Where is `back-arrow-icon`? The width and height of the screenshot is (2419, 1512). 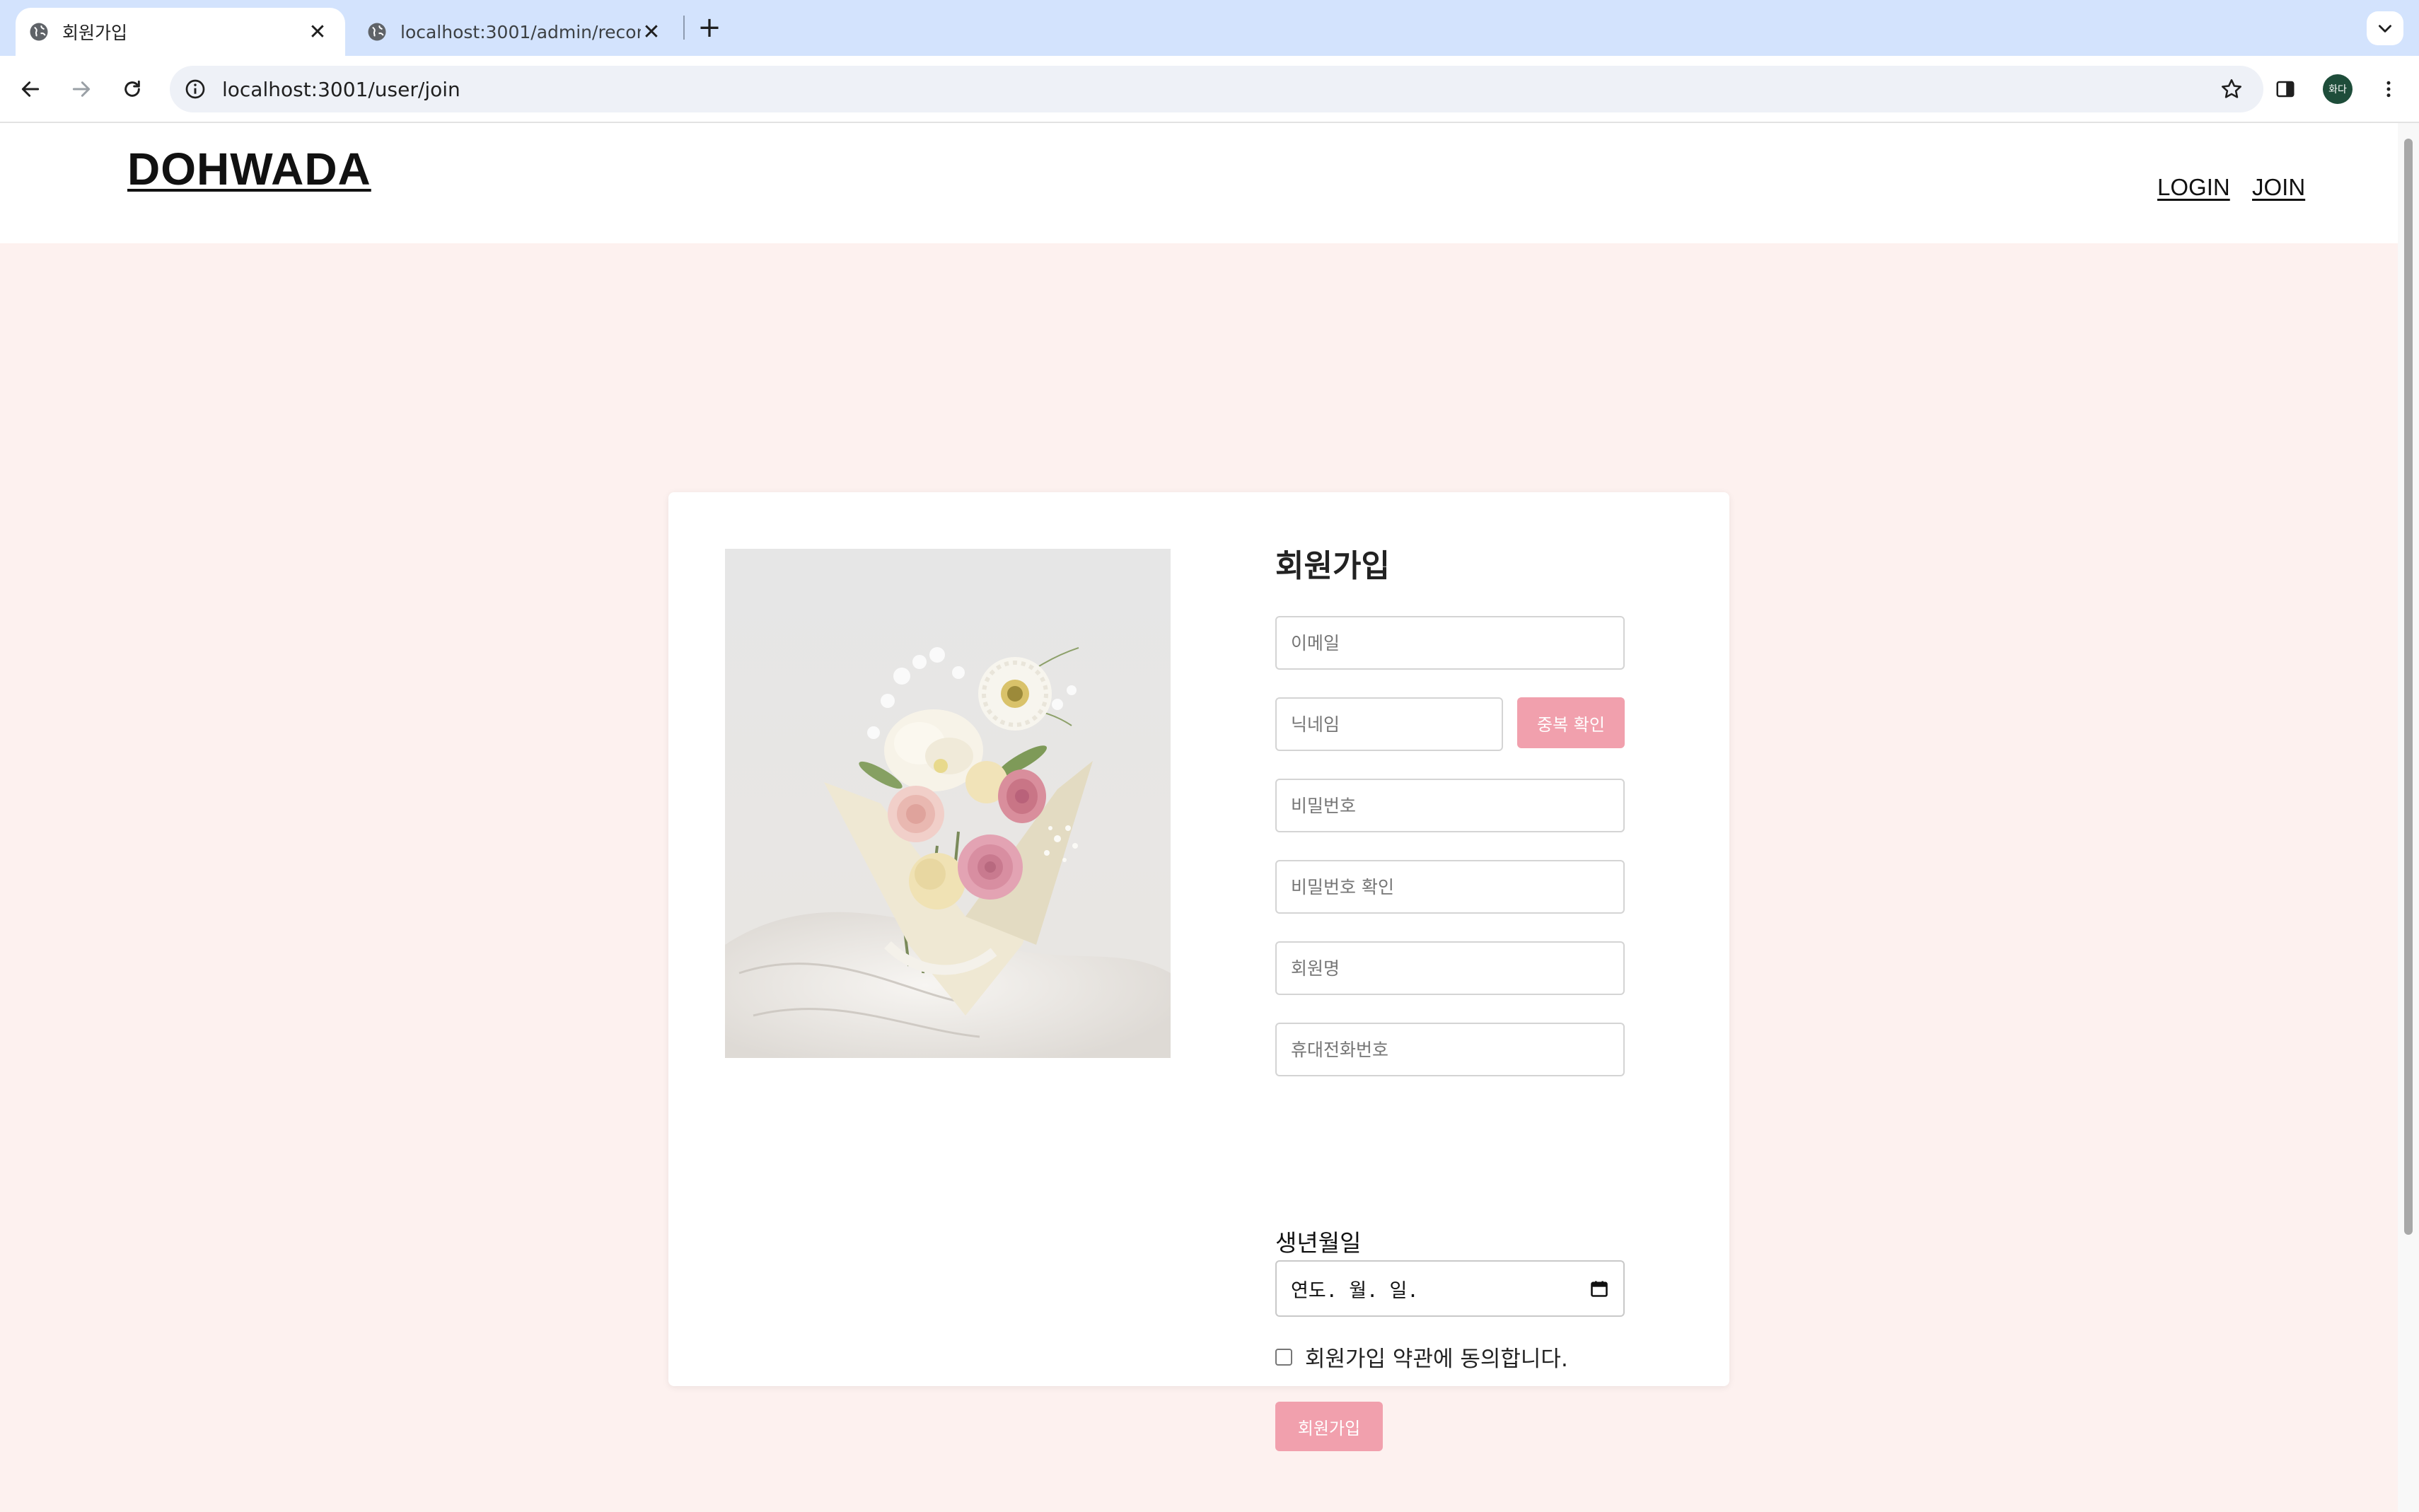
back-arrow-icon is located at coordinates (30, 89).